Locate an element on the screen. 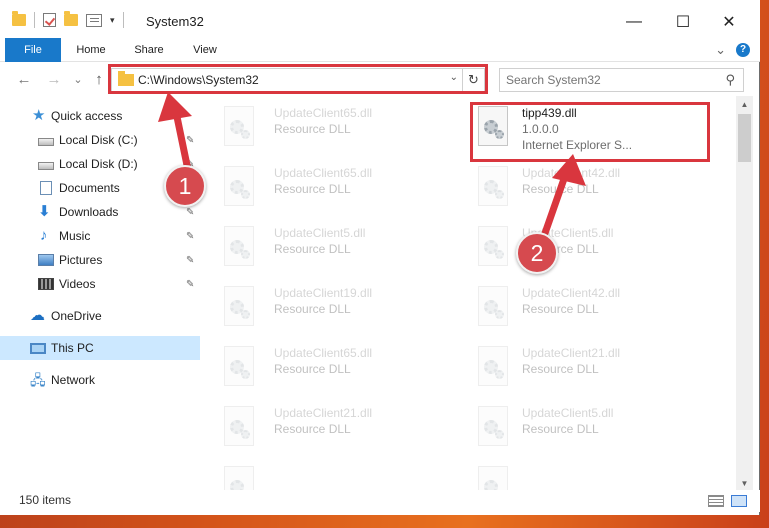  network-icon: 🖧 is located at coordinates (38, 380).